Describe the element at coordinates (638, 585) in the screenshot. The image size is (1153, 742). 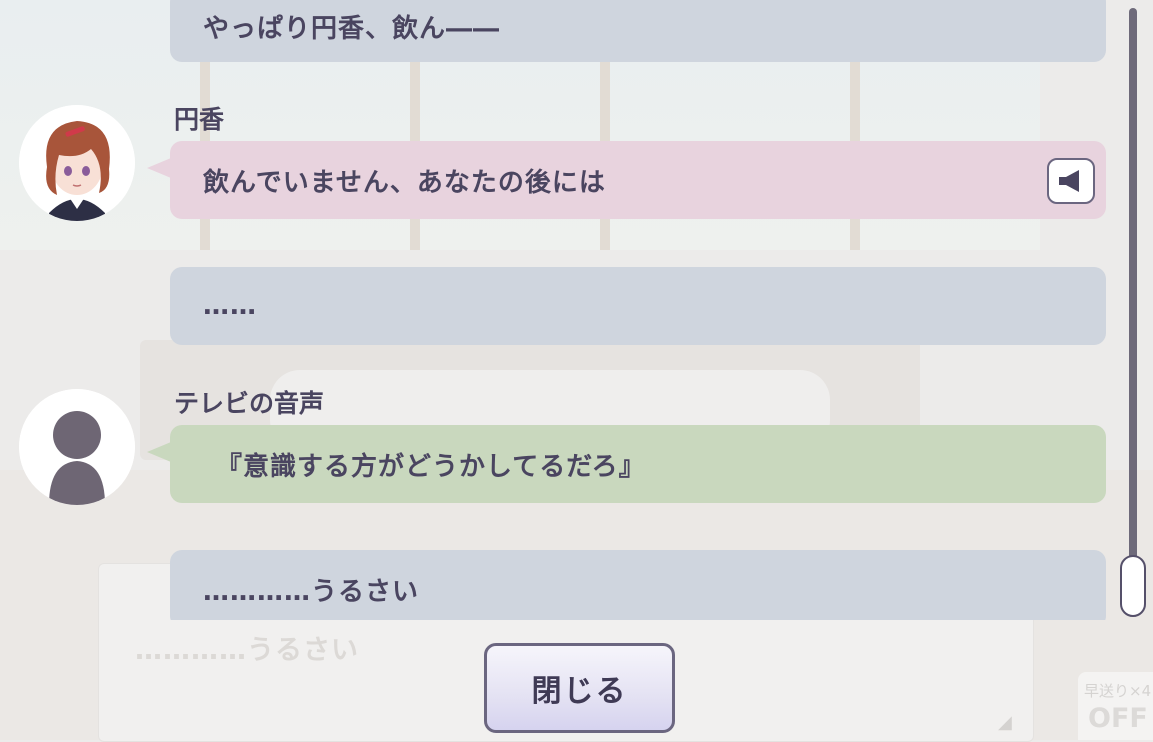
I see `log-entry-narration: …………うるさい` at that location.